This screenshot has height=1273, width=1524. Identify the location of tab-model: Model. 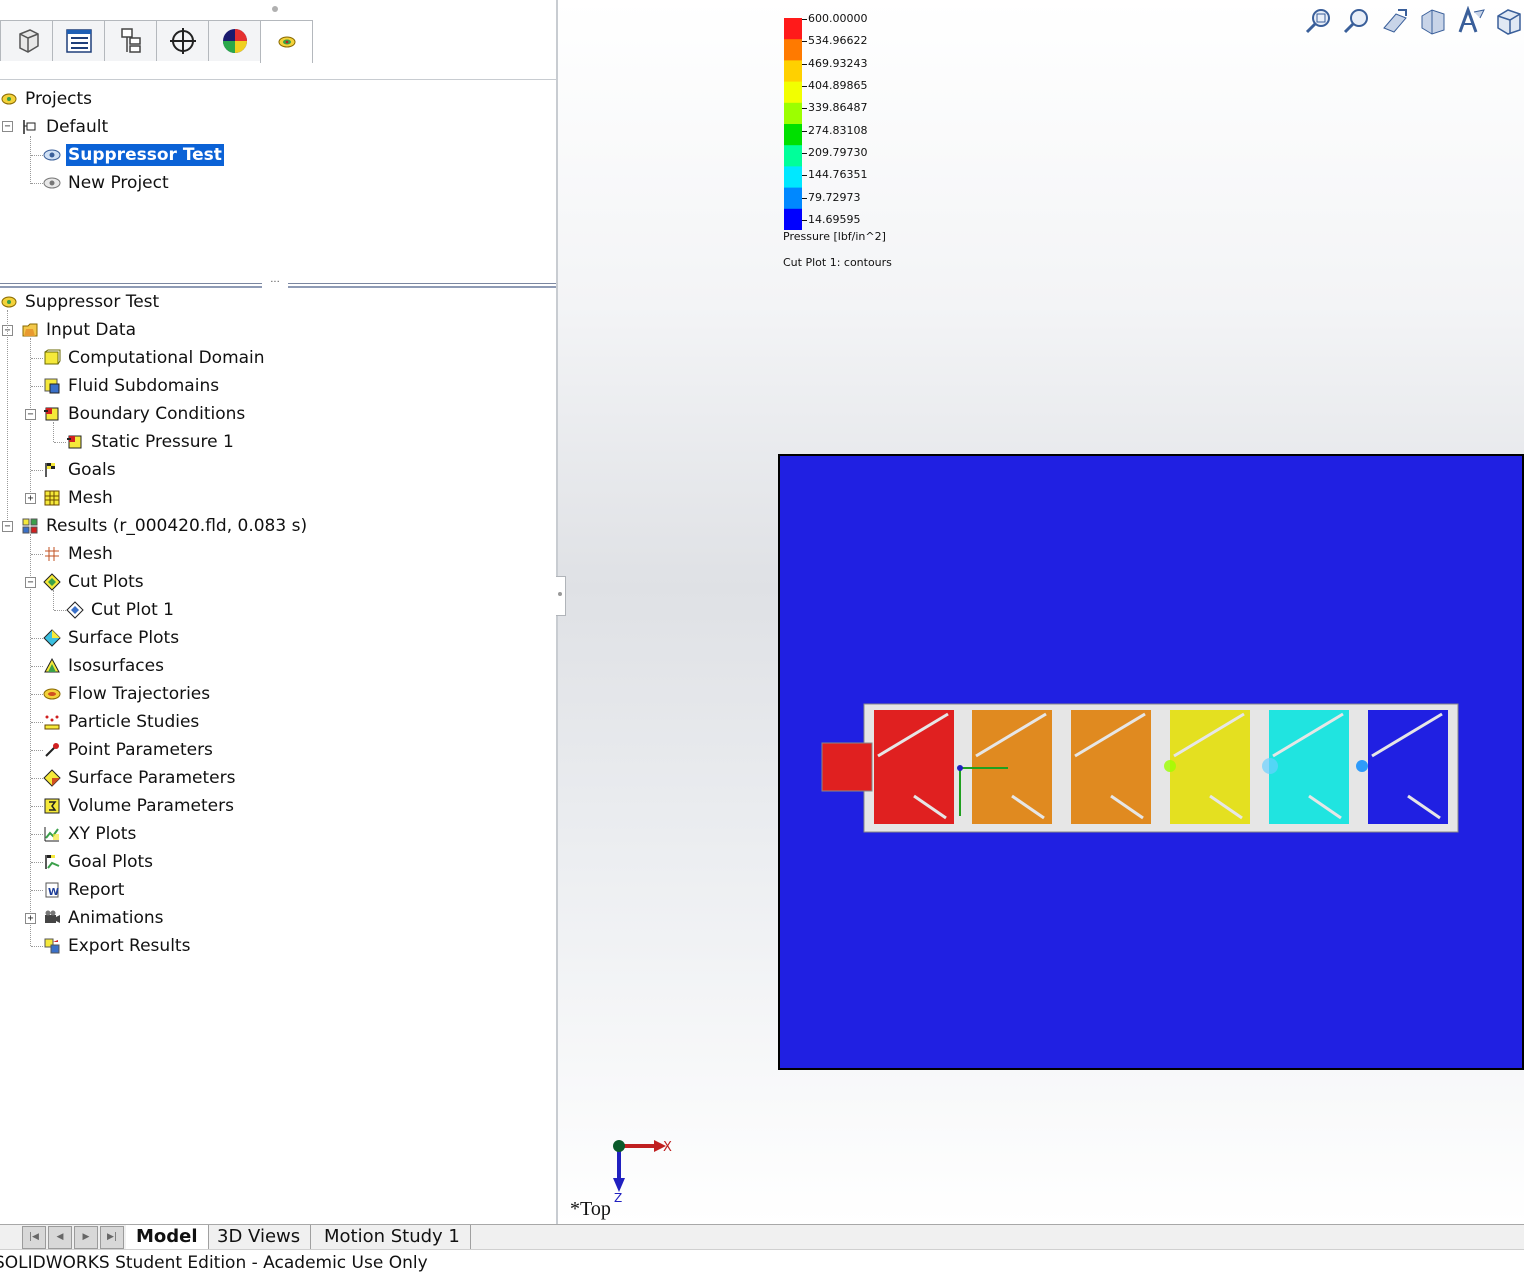
(167, 1237).